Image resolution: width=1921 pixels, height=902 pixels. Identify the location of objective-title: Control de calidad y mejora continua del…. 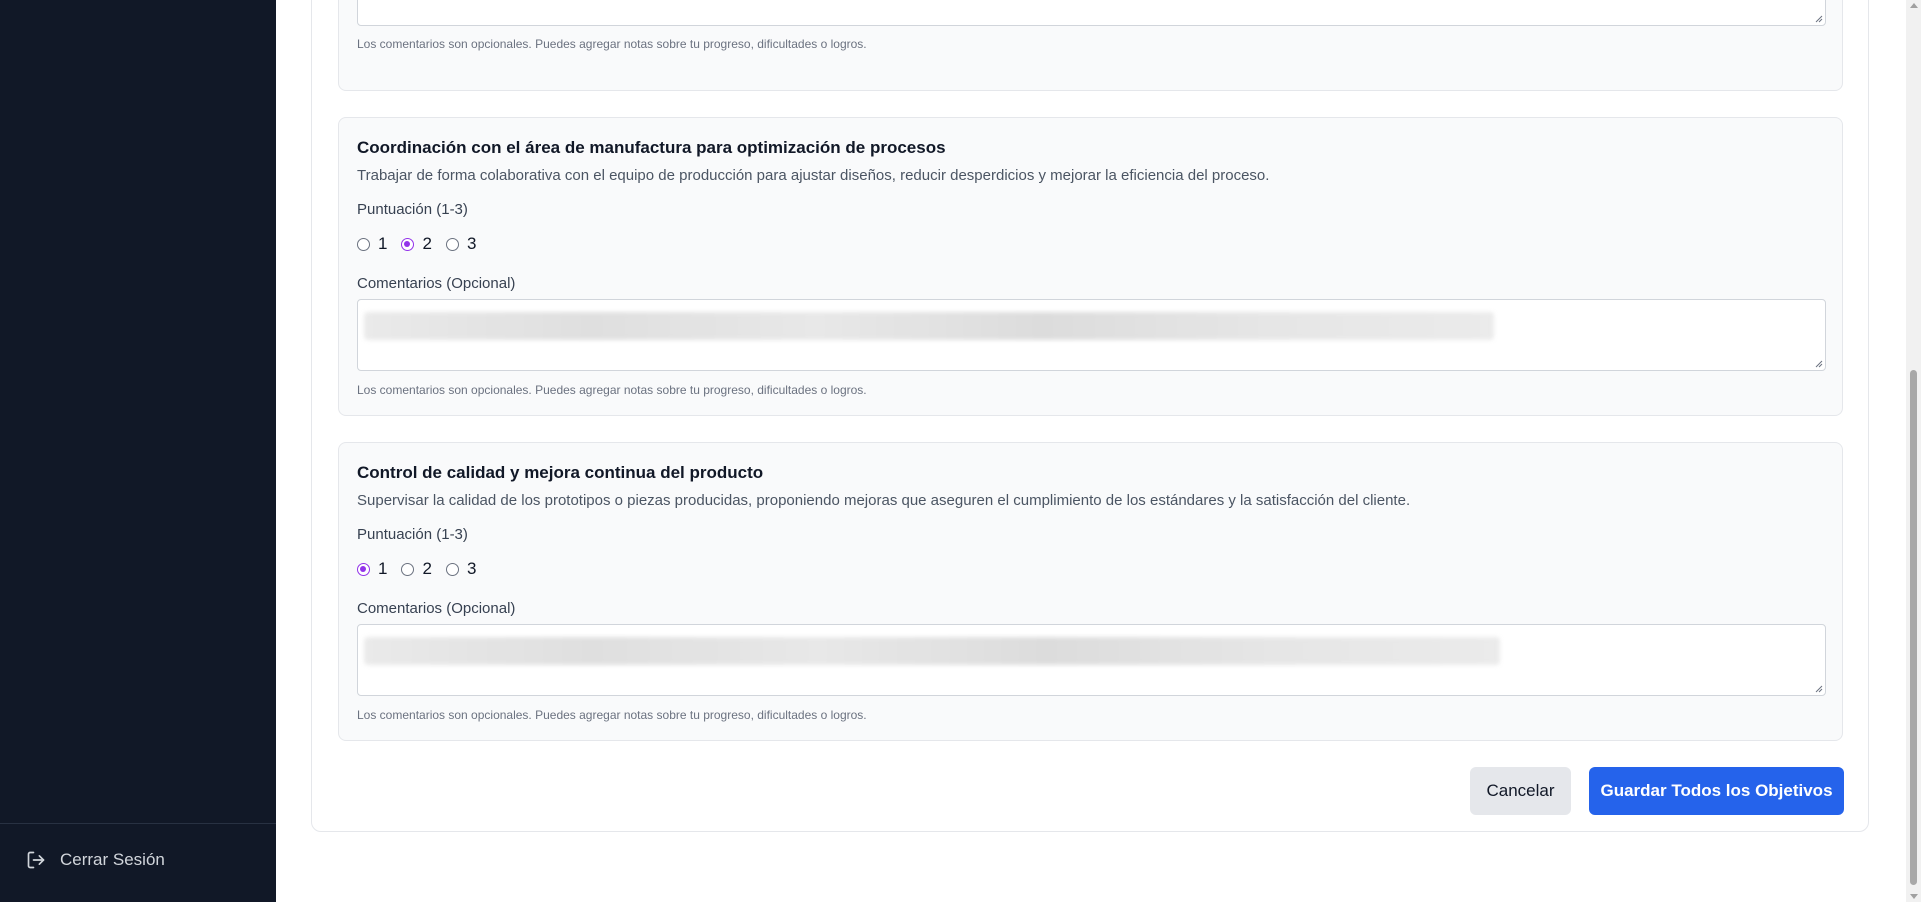
(560, 472).